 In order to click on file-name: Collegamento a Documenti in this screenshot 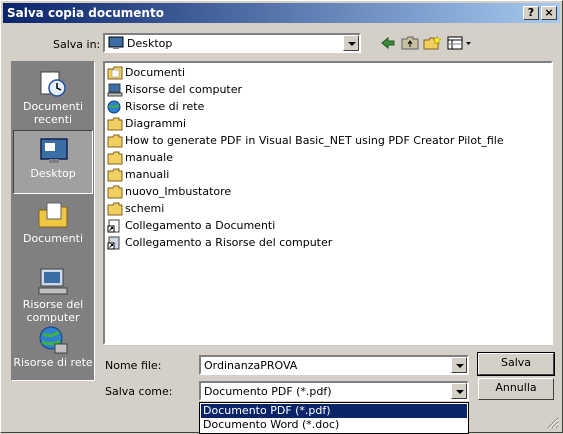, I will do `click(200, 225)`.